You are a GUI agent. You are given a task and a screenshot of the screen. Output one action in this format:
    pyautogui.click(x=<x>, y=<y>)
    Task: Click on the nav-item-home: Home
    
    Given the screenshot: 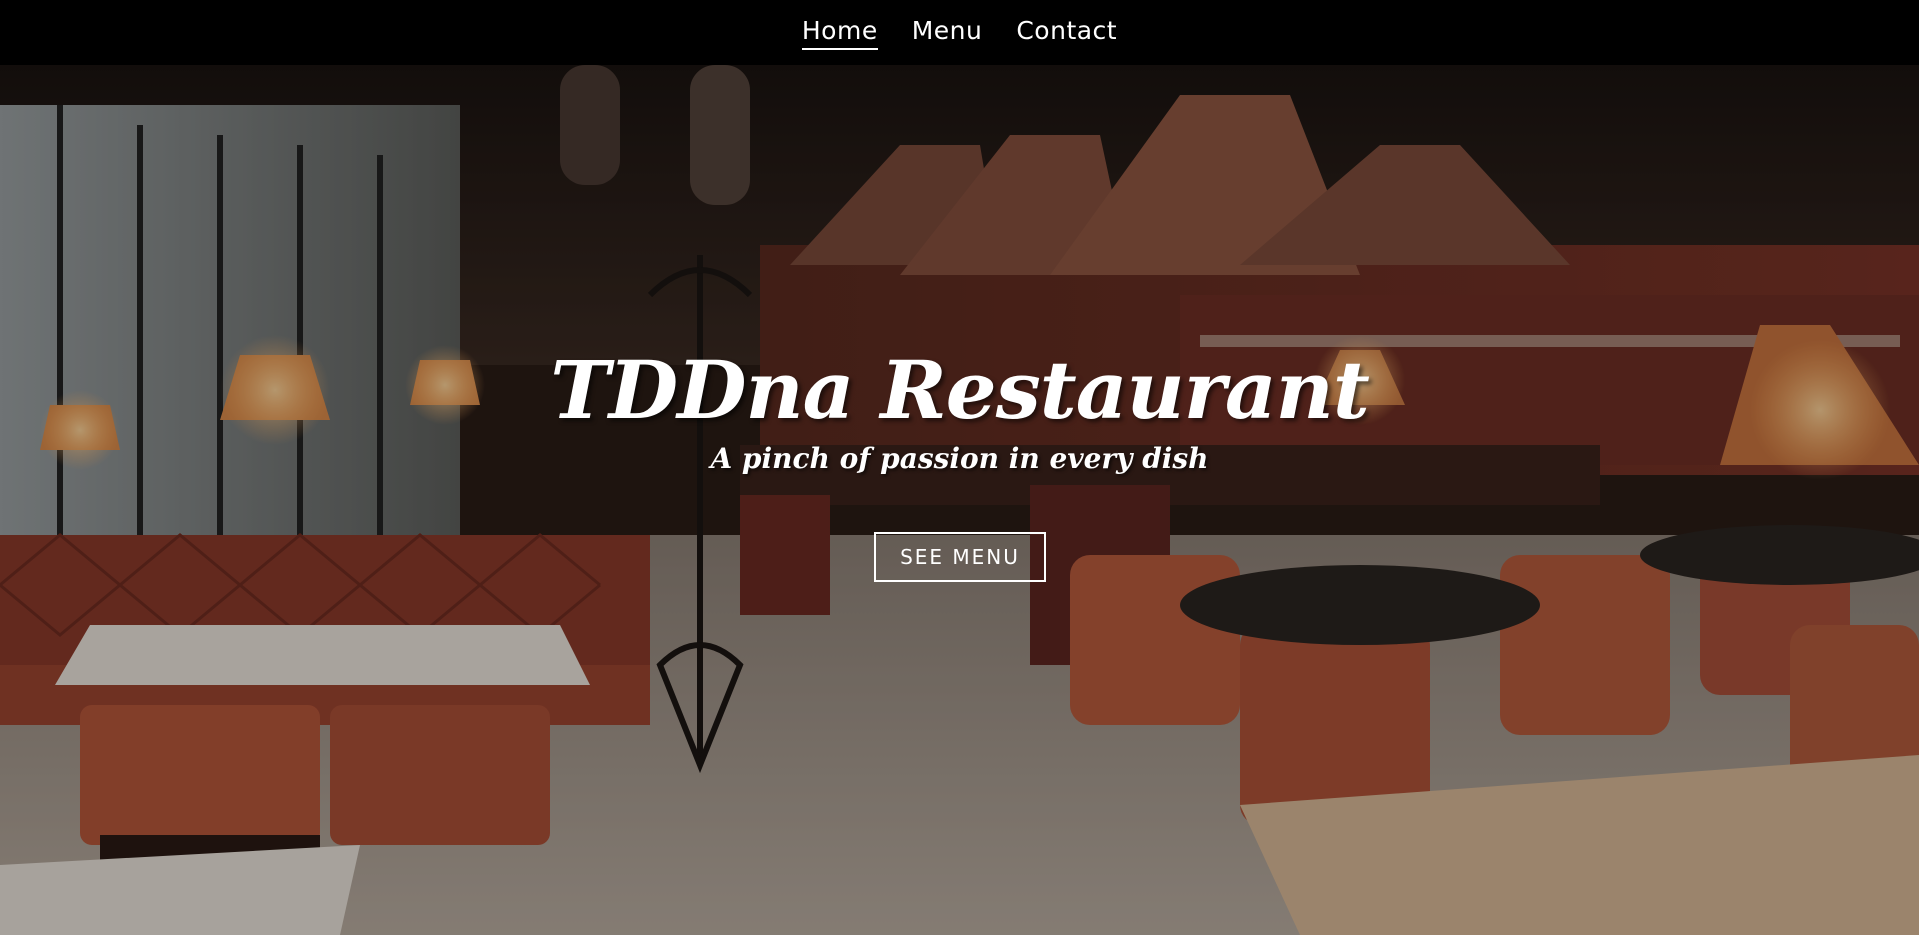 What is the action you would take?
    pyautogui.click(x=839, y=33)
    